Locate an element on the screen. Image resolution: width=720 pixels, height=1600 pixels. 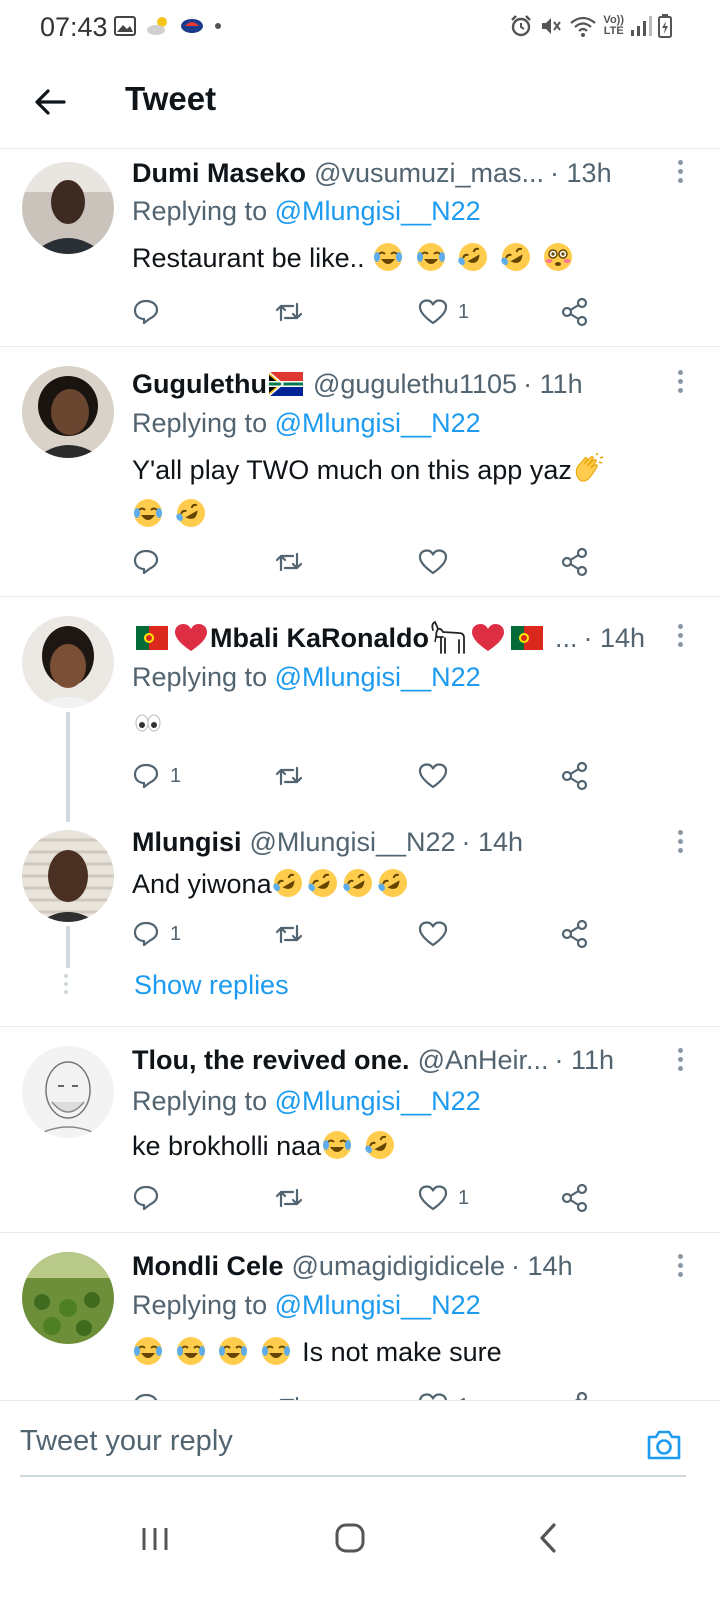
tweet-time: · 14h is located at coordinates (492, 841).